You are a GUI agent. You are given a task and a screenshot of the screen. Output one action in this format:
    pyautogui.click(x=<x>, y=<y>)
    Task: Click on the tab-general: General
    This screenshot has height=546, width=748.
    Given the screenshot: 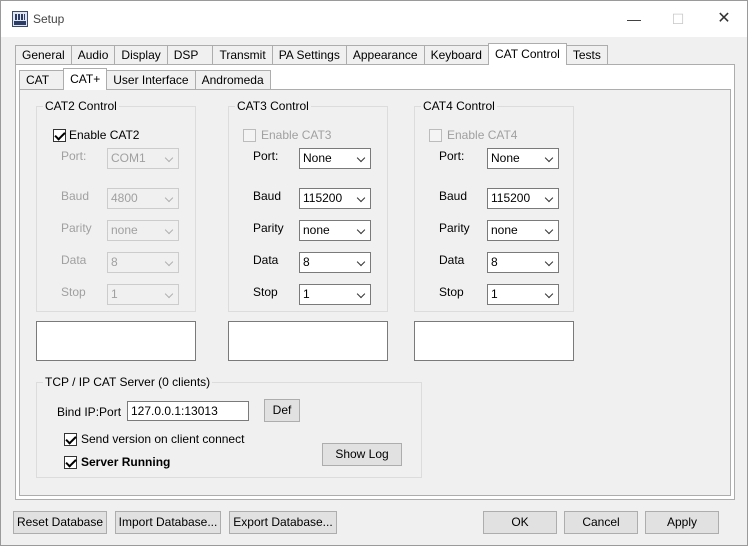 What is the action you would take?
    pyautogui.click(x=43, y=55)
    